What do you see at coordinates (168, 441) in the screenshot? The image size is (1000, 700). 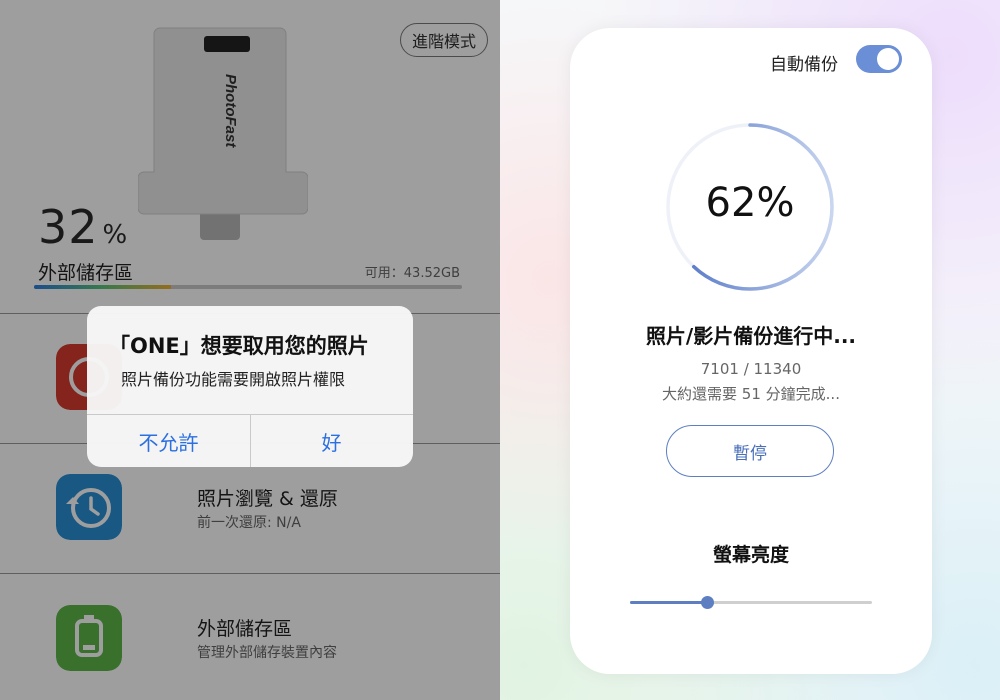 I see `deny-button: 不允許` at bounding box center [168, 441].